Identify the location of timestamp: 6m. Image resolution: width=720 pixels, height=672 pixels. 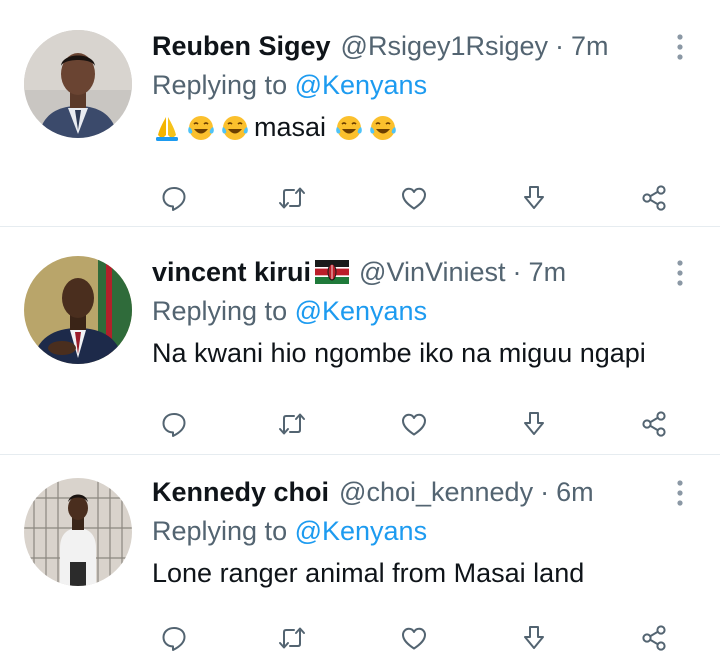
(575, 492).